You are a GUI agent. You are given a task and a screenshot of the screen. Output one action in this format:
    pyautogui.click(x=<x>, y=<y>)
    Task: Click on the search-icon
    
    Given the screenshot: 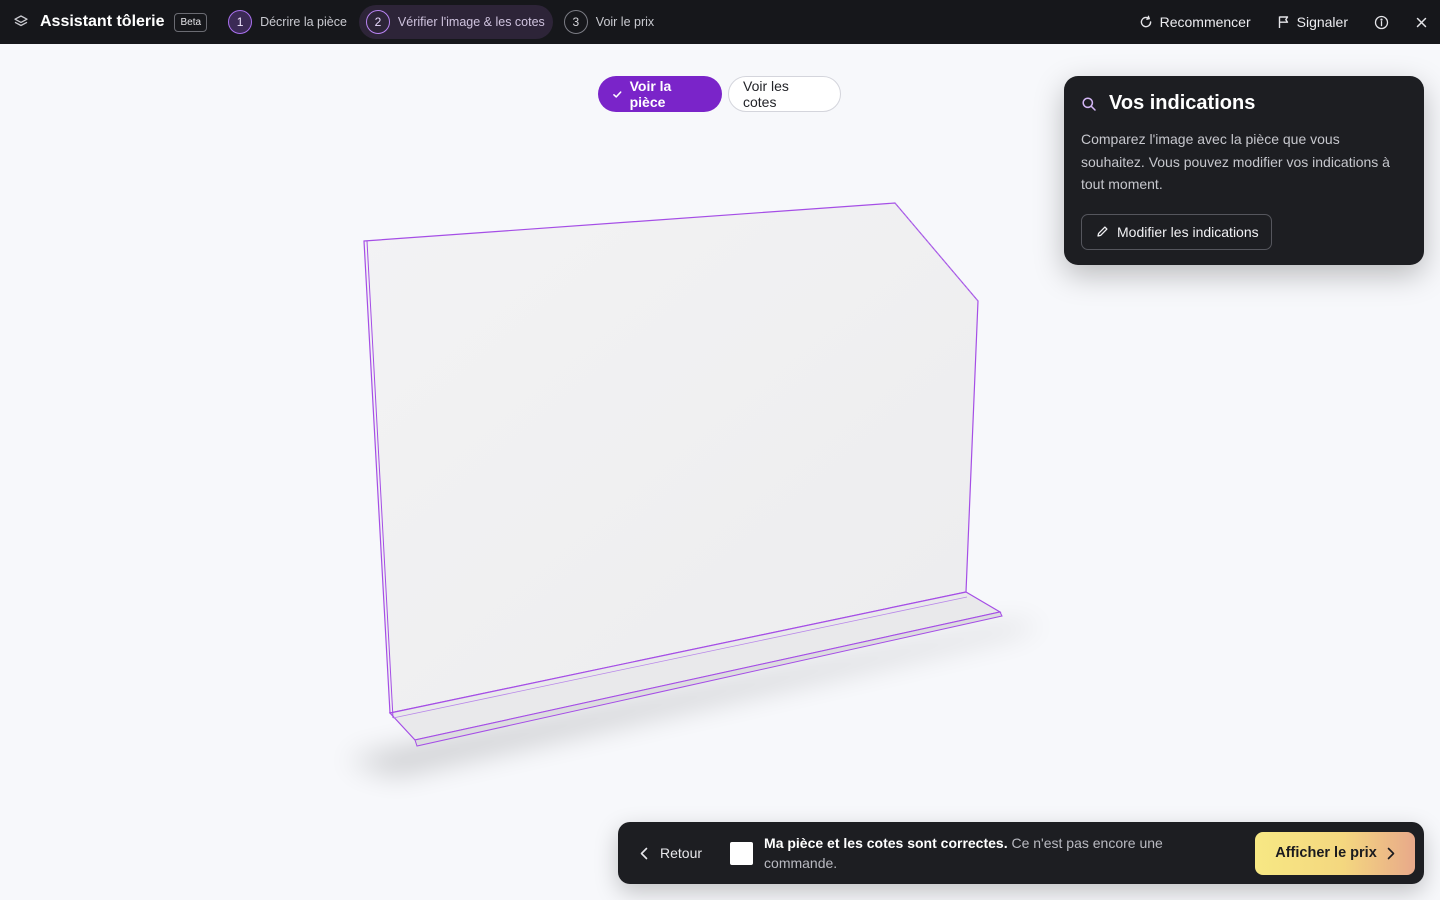 What is the action you would take?
    pyautogui.click(x=1089, y=103)
    